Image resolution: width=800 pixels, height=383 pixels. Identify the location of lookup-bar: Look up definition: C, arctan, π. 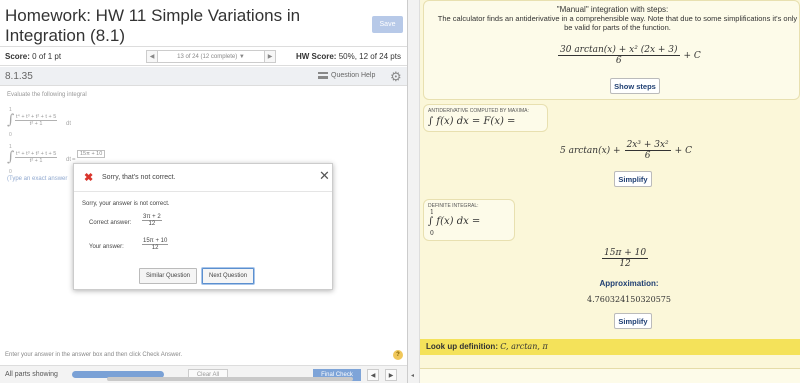
(610, 347).